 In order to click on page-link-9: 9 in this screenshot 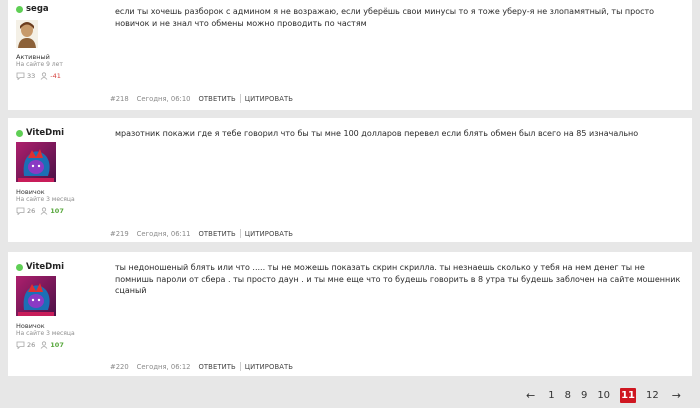, I will do `click(584, 395)`.